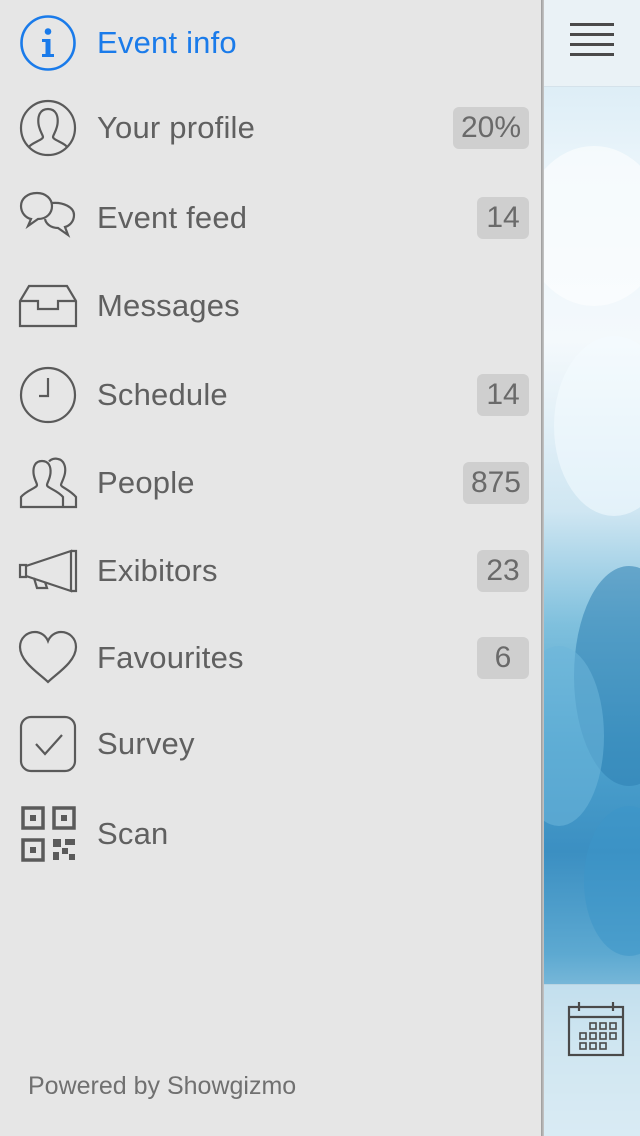 The image size is (640, 1136). I want to click on menu-item-label: Event info, so click(167, 42).